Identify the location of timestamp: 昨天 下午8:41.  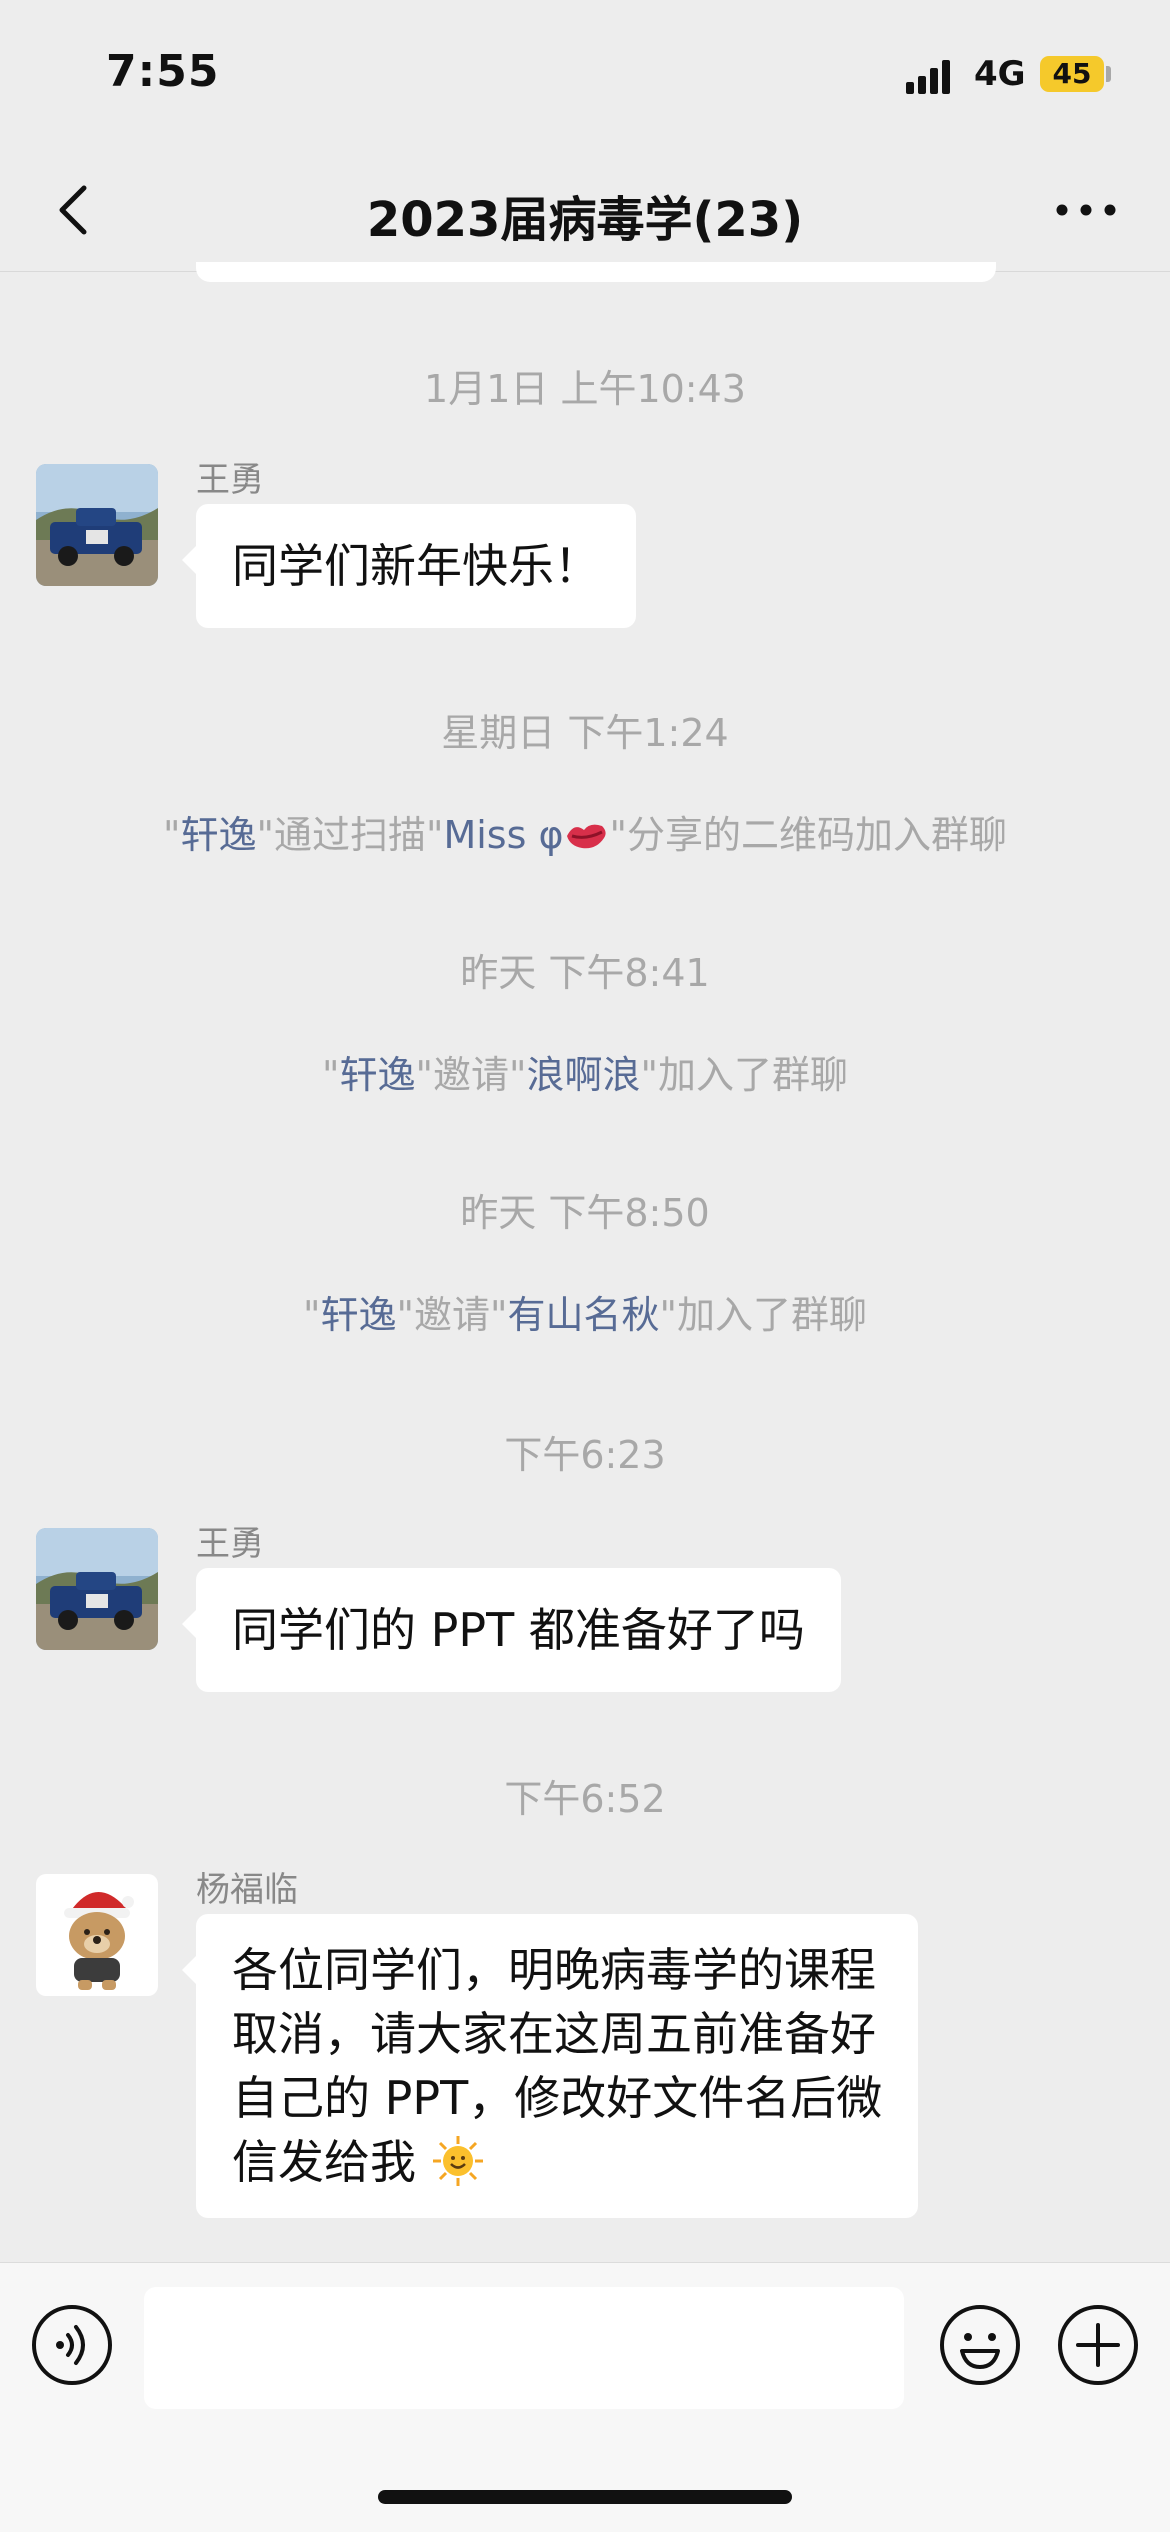
(585, 973).